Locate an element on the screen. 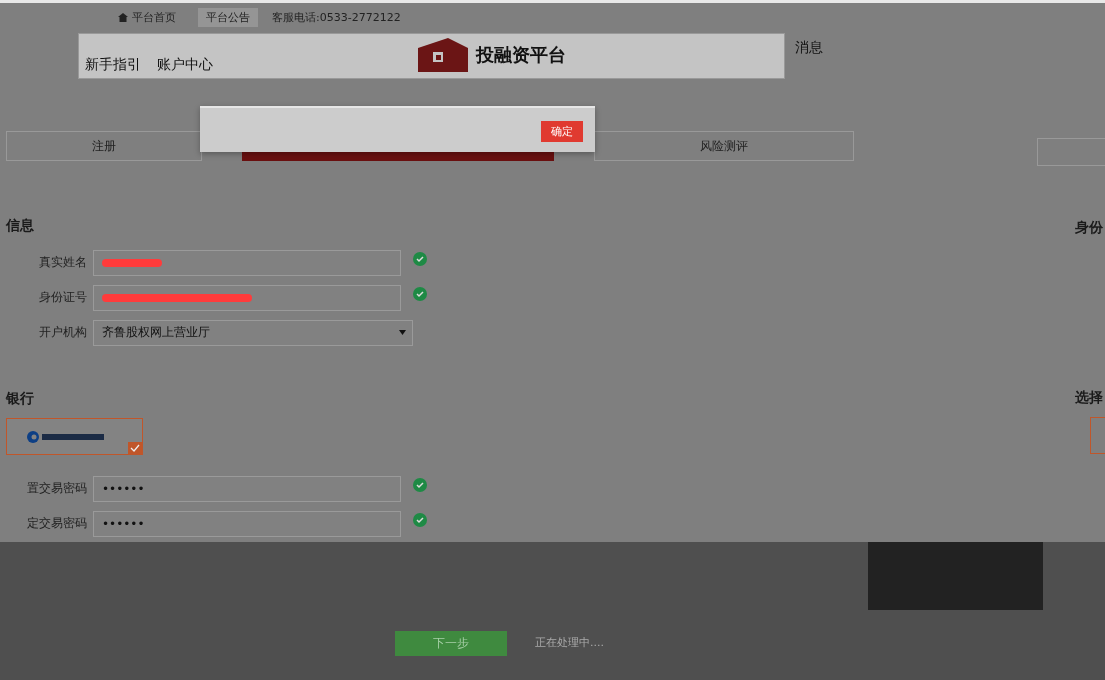  nav-link: 新手指引 is located at coordinates (113, 65).